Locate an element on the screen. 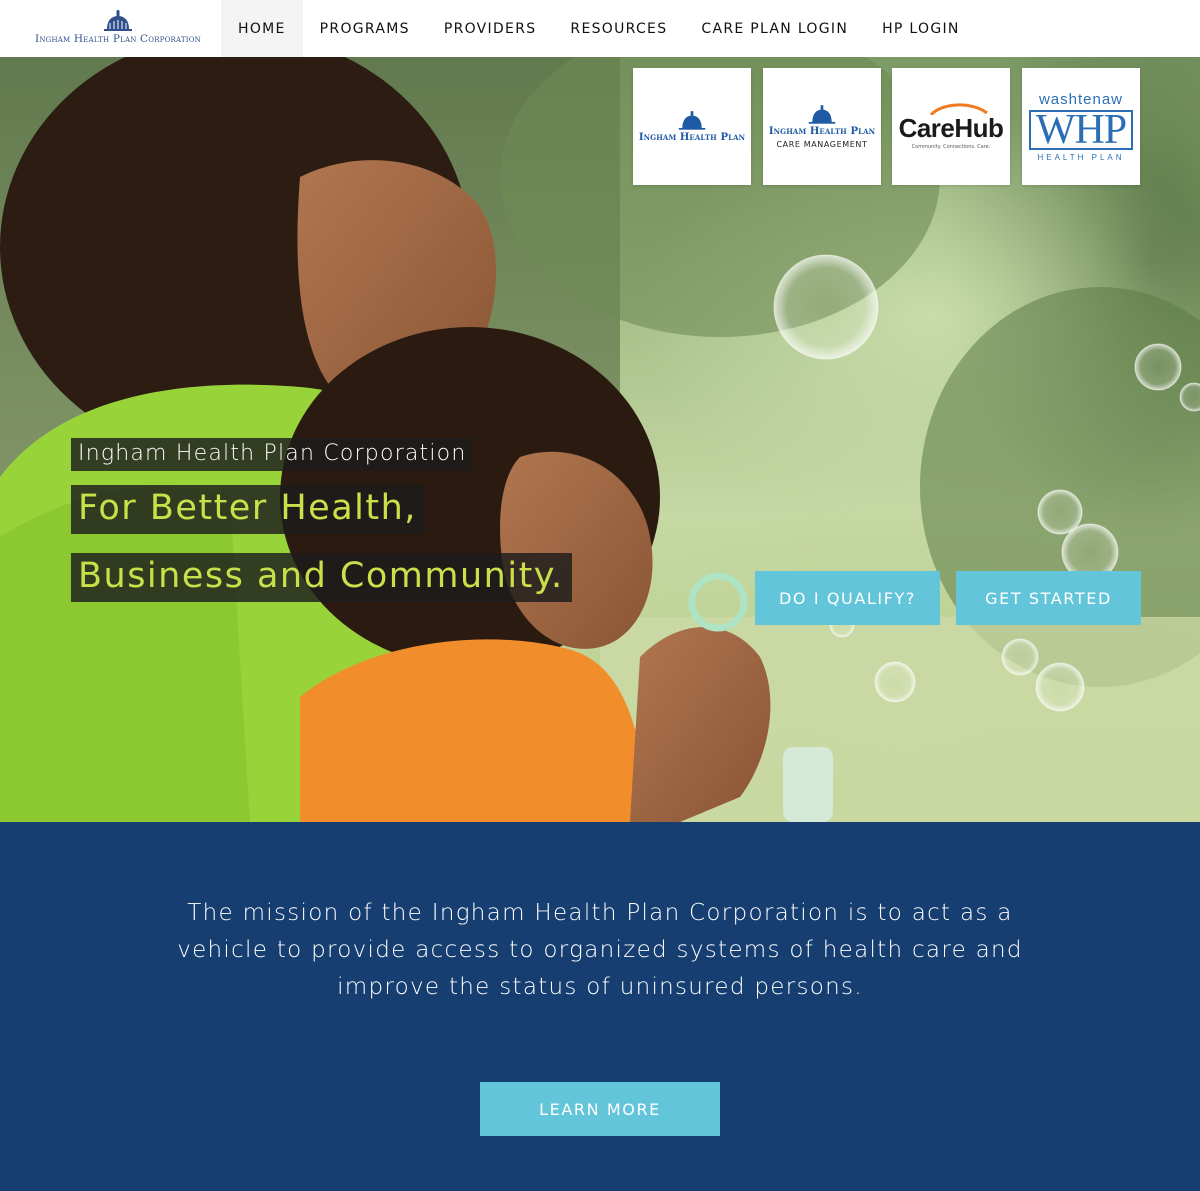 The image size is (1200, 1191). nav-providers: PROVIDERS is located at coordinates (490, 28).